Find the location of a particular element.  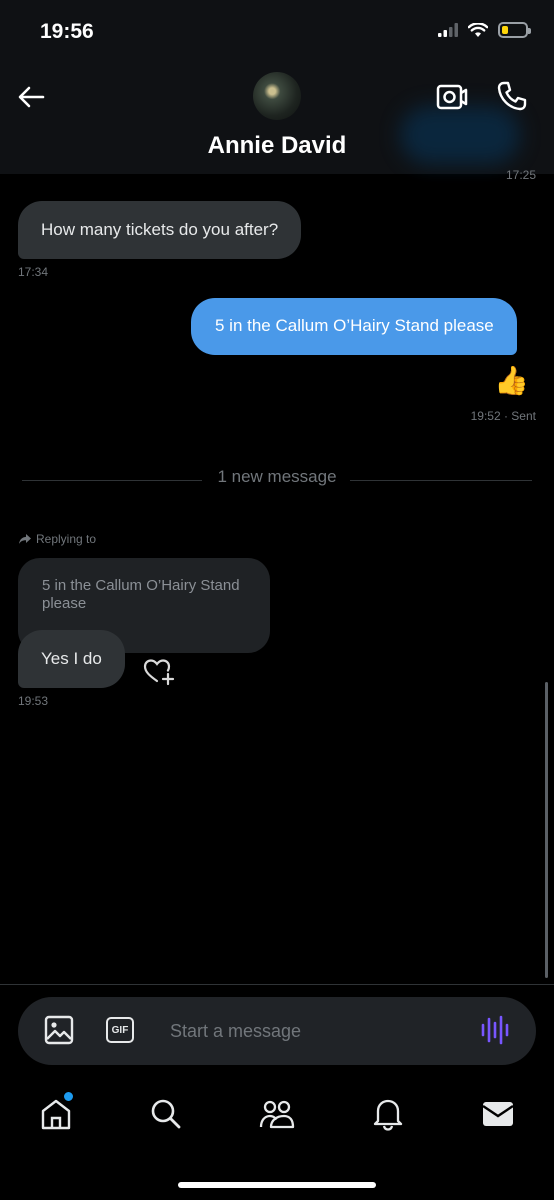

nav-search is located at coordinates (166, 1114).